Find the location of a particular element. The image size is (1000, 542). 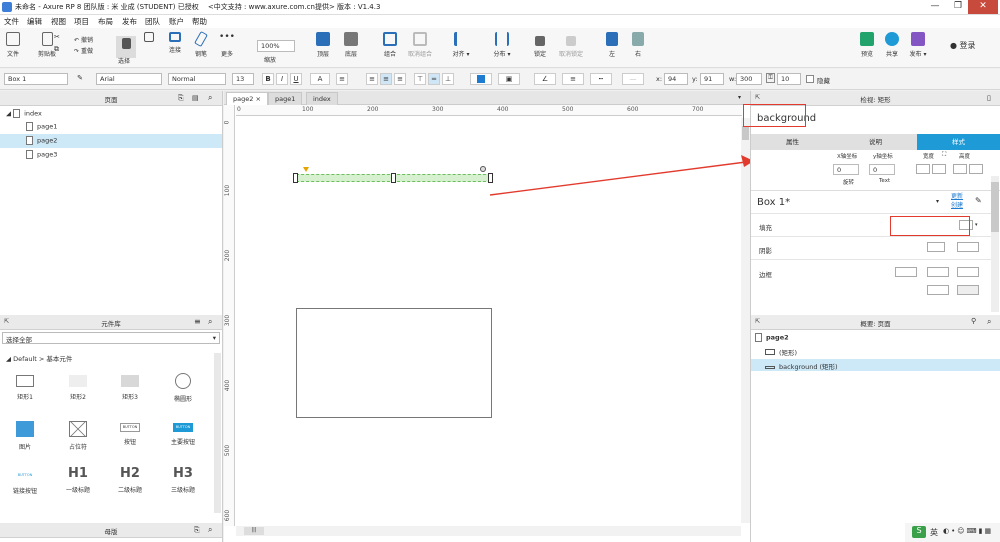

font-weight-select: Normal is located at coordinates (197, 79).